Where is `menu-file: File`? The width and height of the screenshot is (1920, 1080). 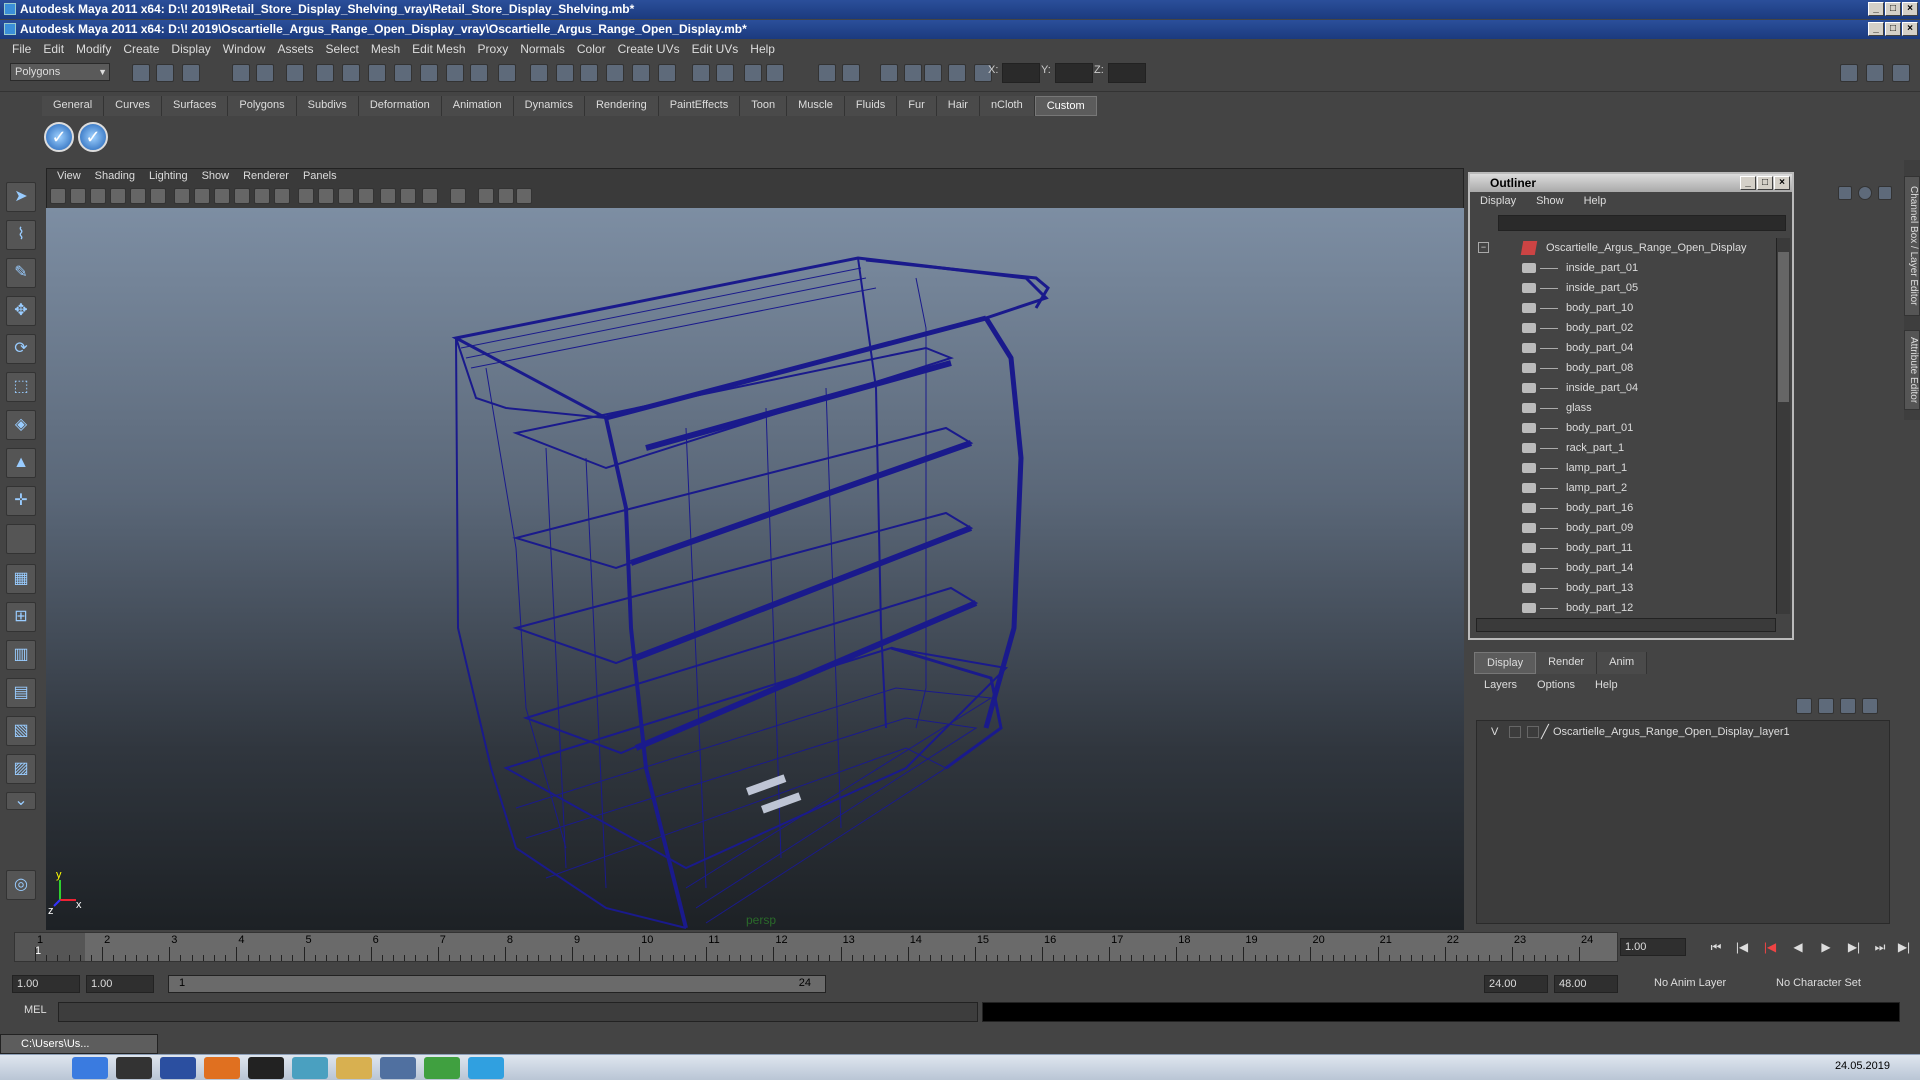
menu-file: File is located at coordinates (21, 49).